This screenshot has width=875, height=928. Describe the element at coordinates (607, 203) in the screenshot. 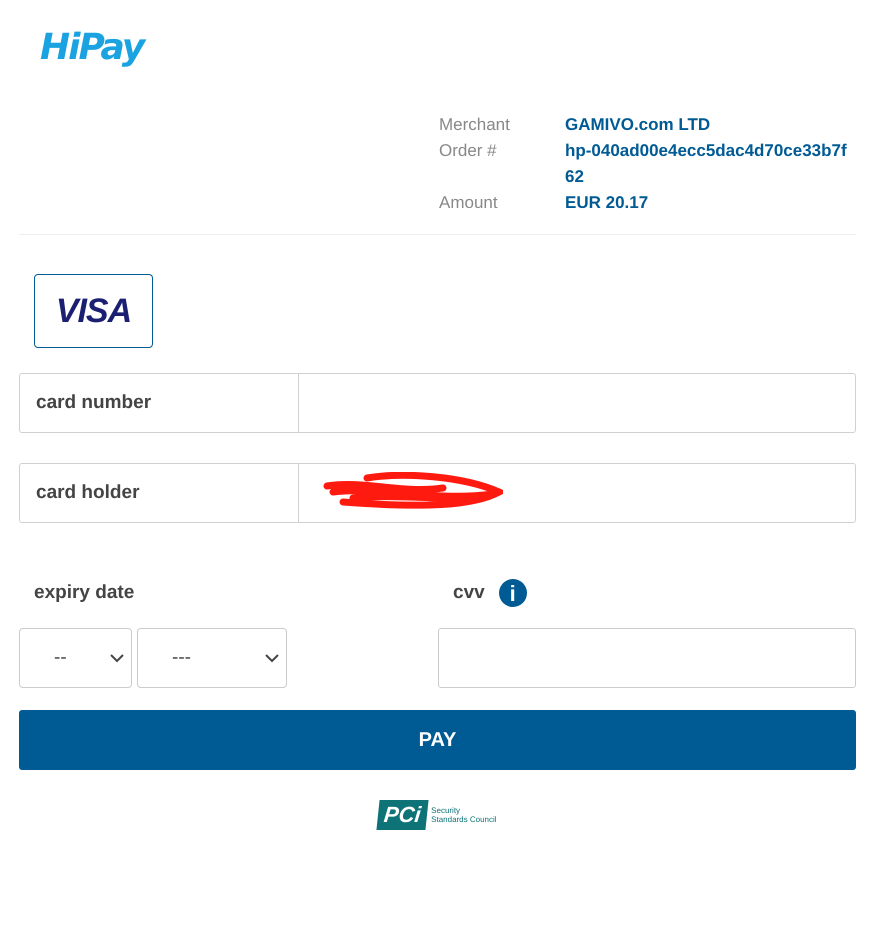

I see `summary-value: EUR 20.17` at that location.